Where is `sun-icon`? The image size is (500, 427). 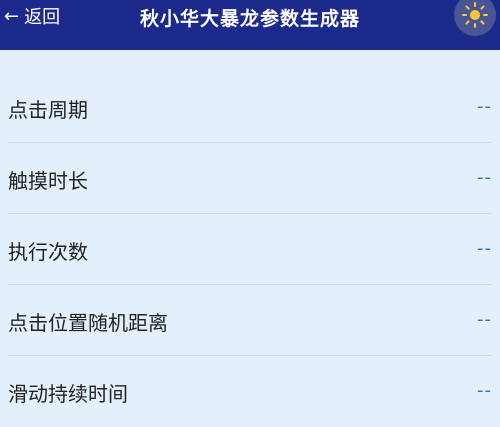
sun-icon is located at coordinates (475, 15).